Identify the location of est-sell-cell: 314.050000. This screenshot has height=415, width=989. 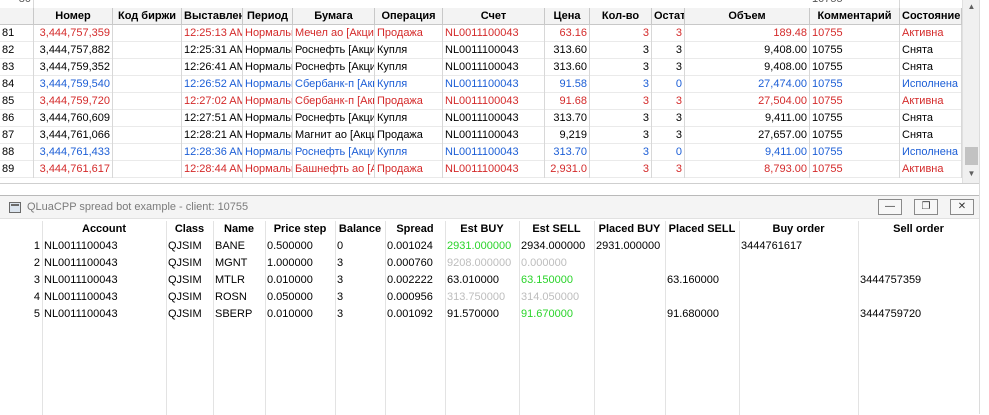
(550, 297).